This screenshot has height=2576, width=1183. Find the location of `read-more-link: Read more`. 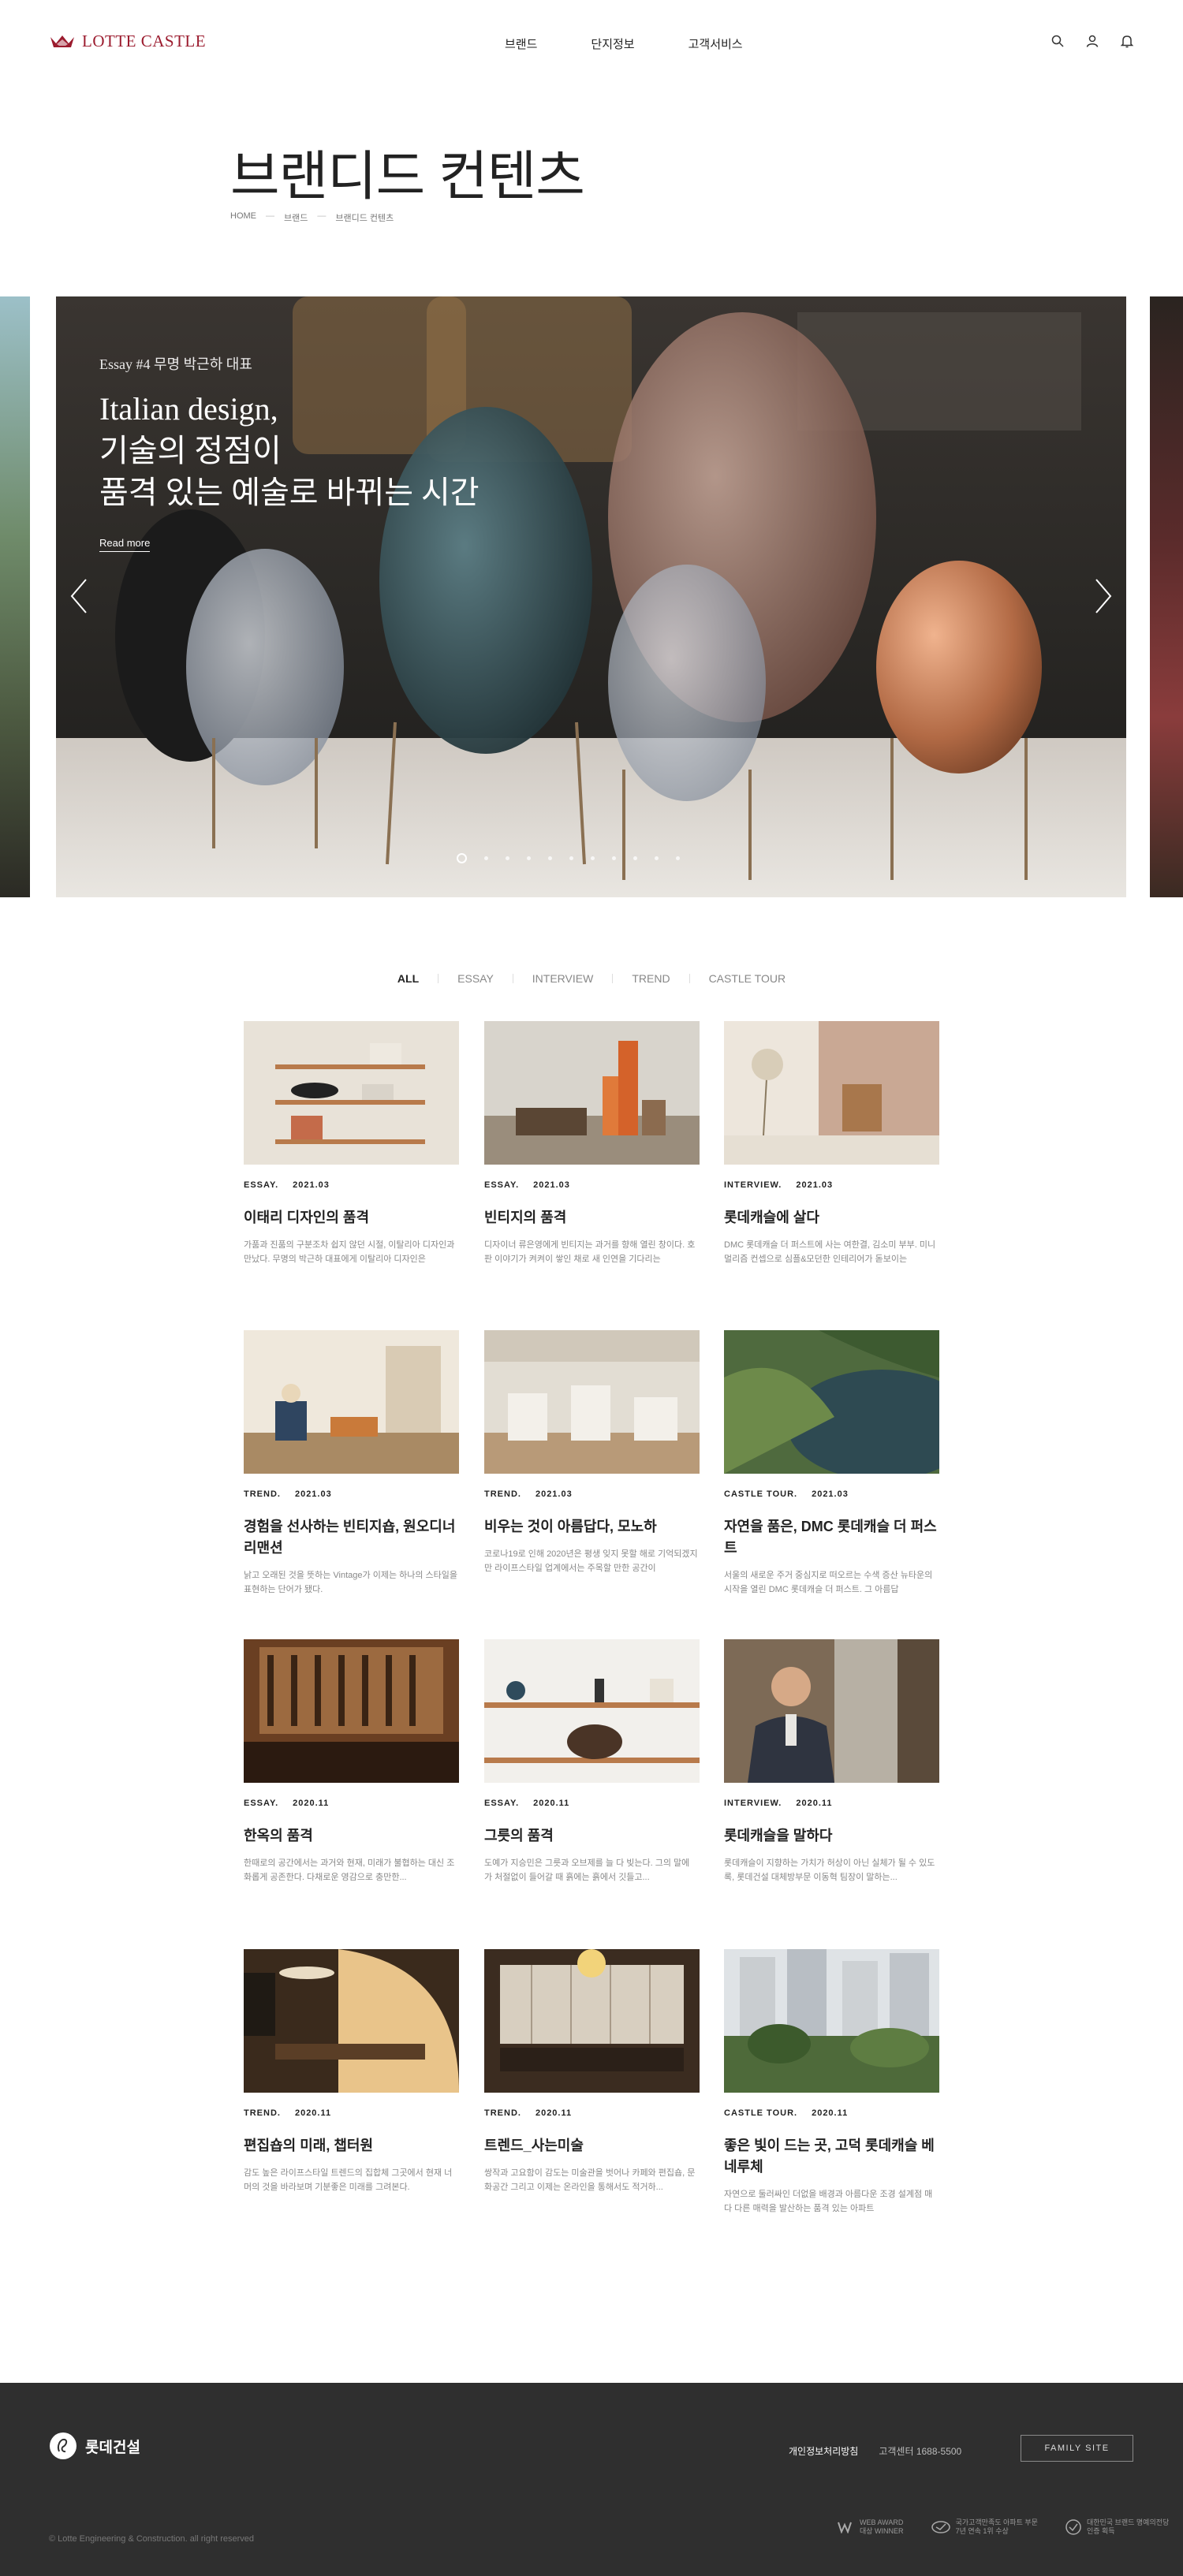

read-more-link: Read more is located at coordinates (125, 544).